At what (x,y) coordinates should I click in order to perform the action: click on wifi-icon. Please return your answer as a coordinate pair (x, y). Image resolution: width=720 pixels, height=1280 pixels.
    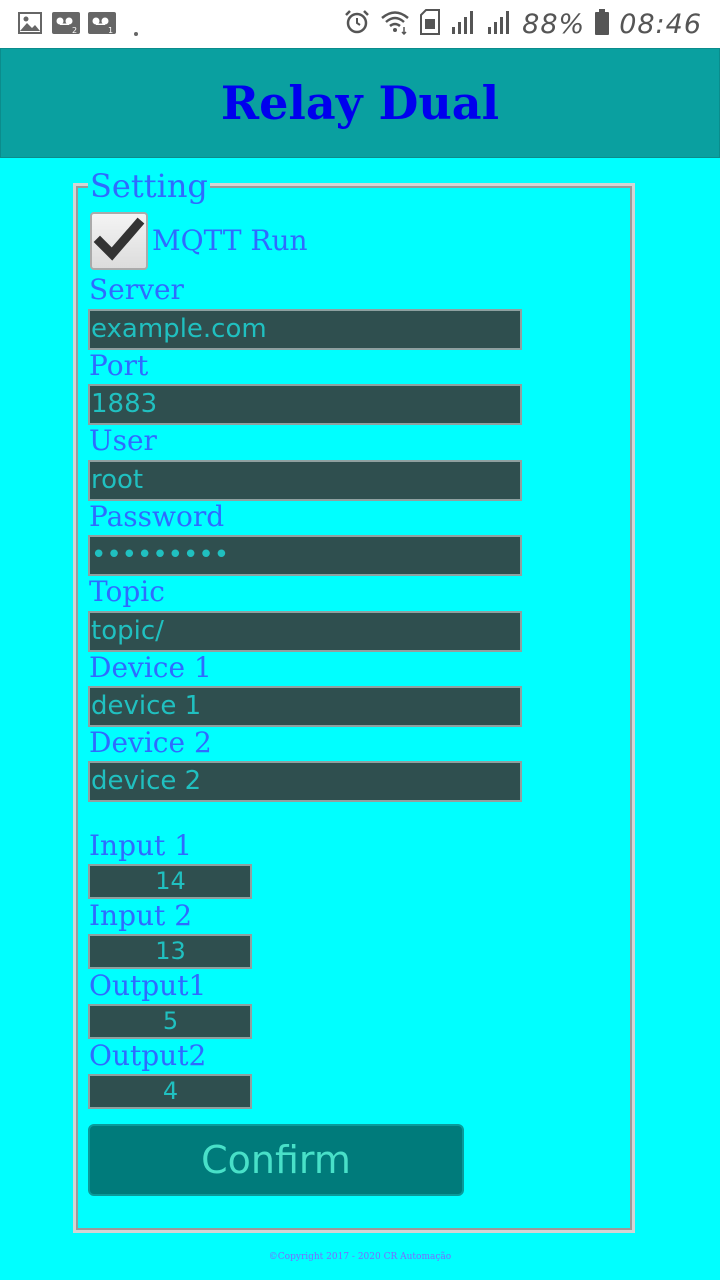
    Looking at the image, I should click on (395, 24).